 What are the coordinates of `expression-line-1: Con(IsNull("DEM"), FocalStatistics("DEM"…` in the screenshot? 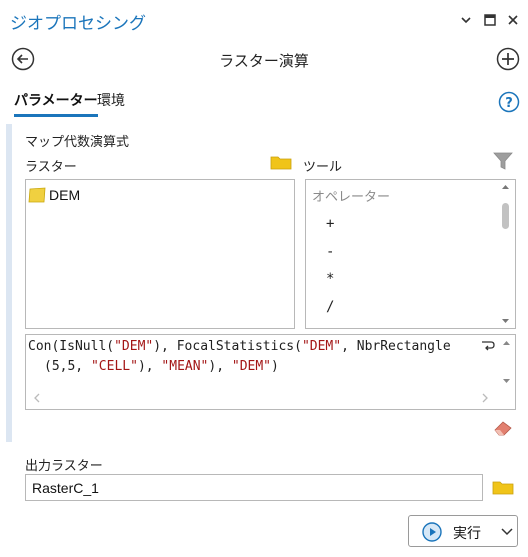 It's located at (239, 346).